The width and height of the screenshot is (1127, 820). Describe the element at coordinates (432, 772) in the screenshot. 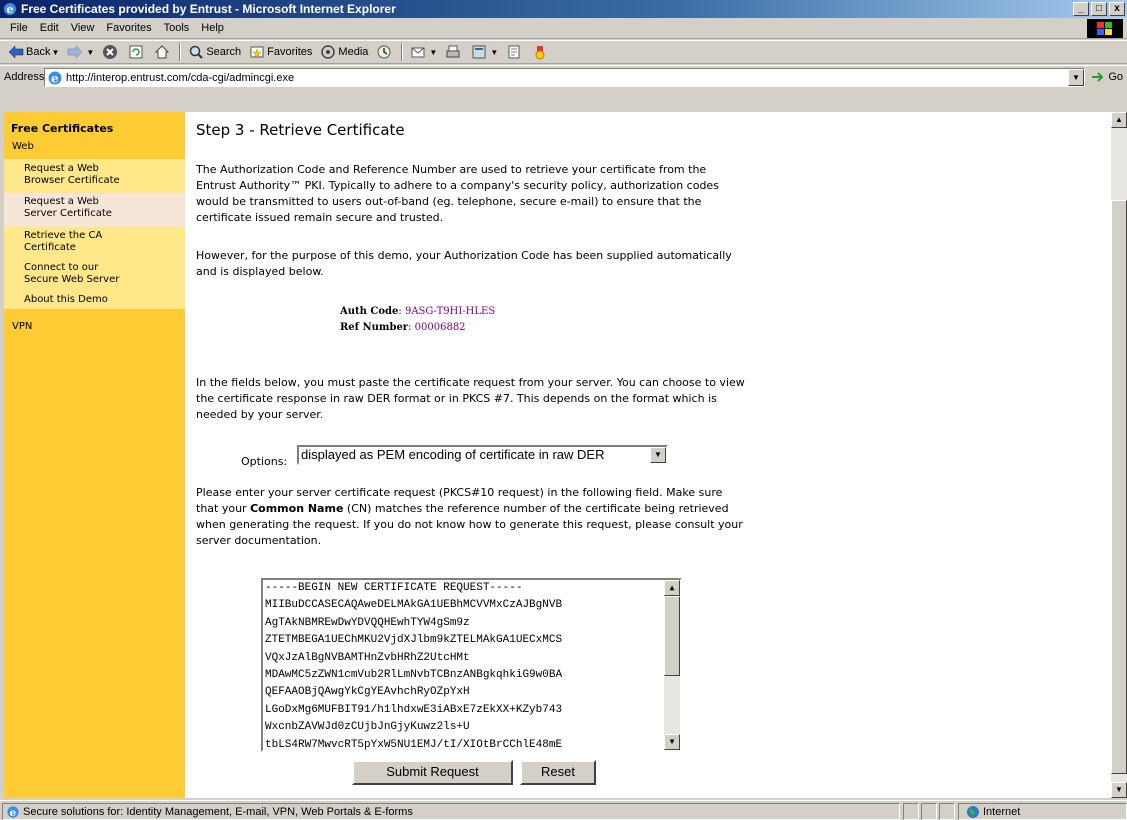

I see `submit-request-button: Submit Request` at that location.